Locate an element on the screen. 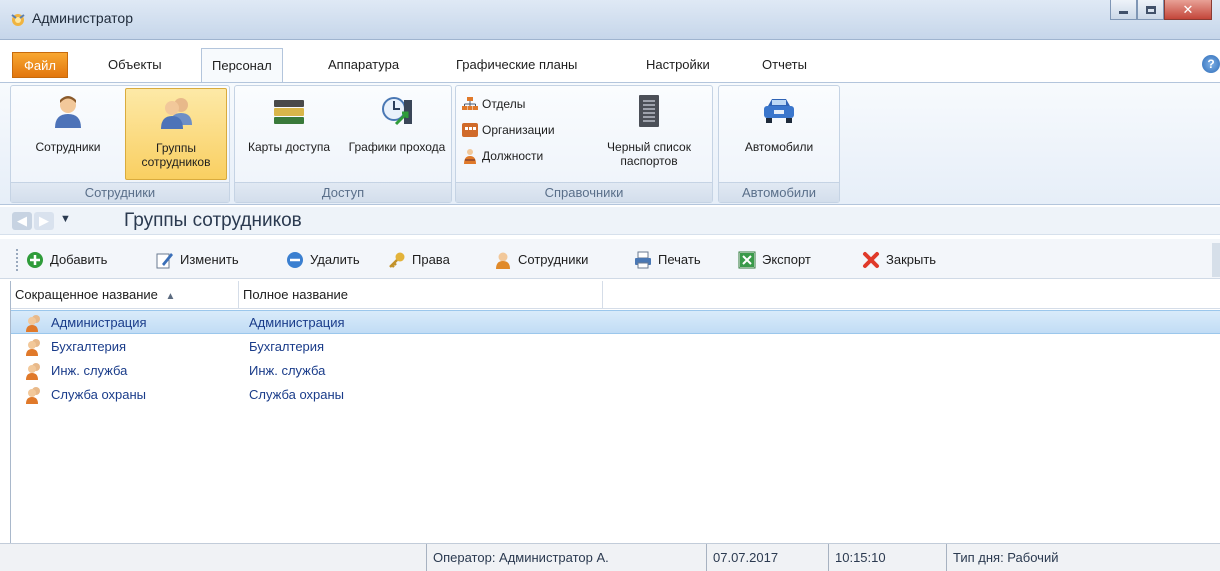 The width and height of the screenshot is (1220, 571). departments-item: Отделы is located at coordinates (493, 104).